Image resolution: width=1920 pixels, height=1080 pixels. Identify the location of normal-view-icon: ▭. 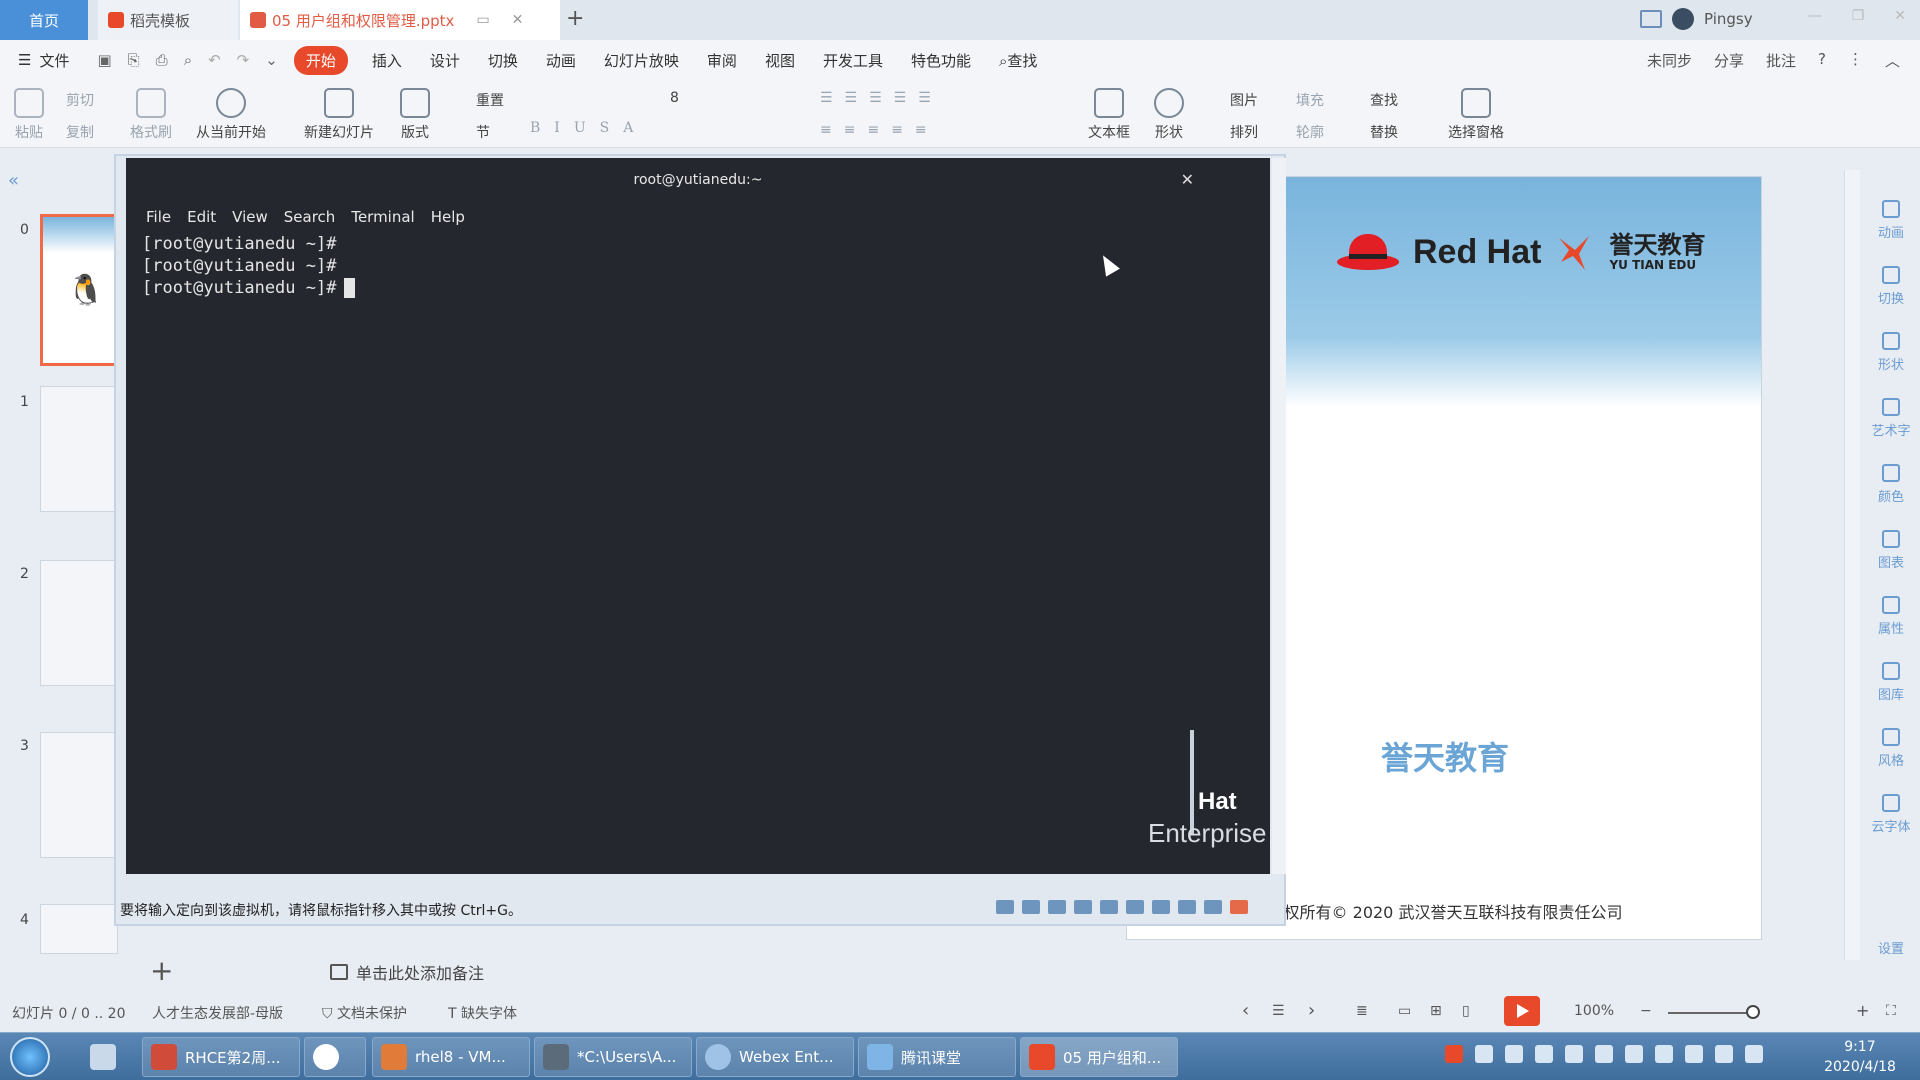
(1404, 1011).